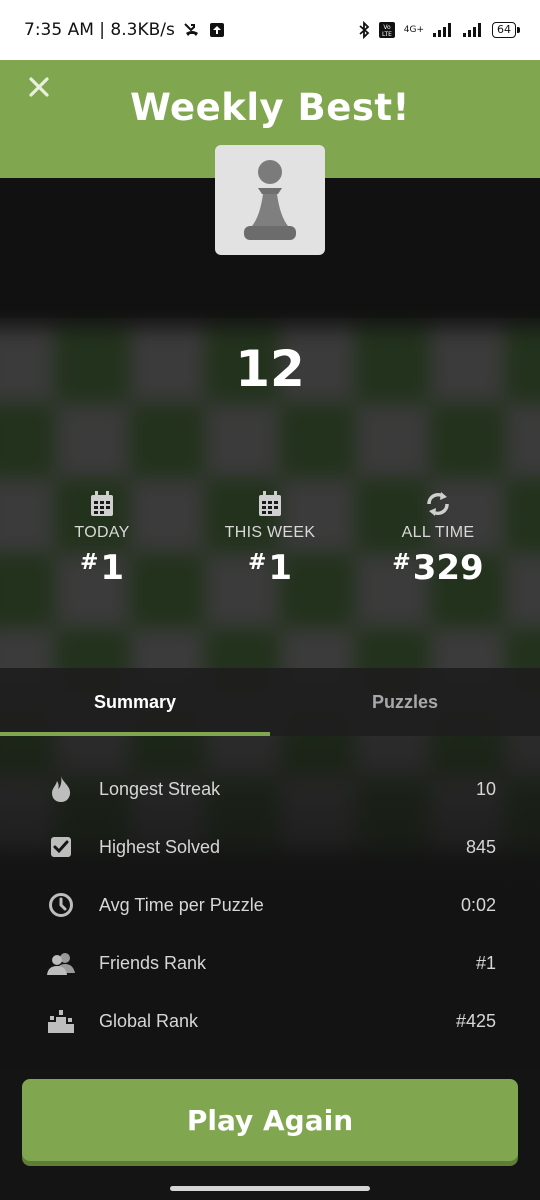 The height and width of the screenshot is (1200, 540). Describe the element at coordinates (413, 30) in the screenshot. I see `network-type: 4G+` at that location.